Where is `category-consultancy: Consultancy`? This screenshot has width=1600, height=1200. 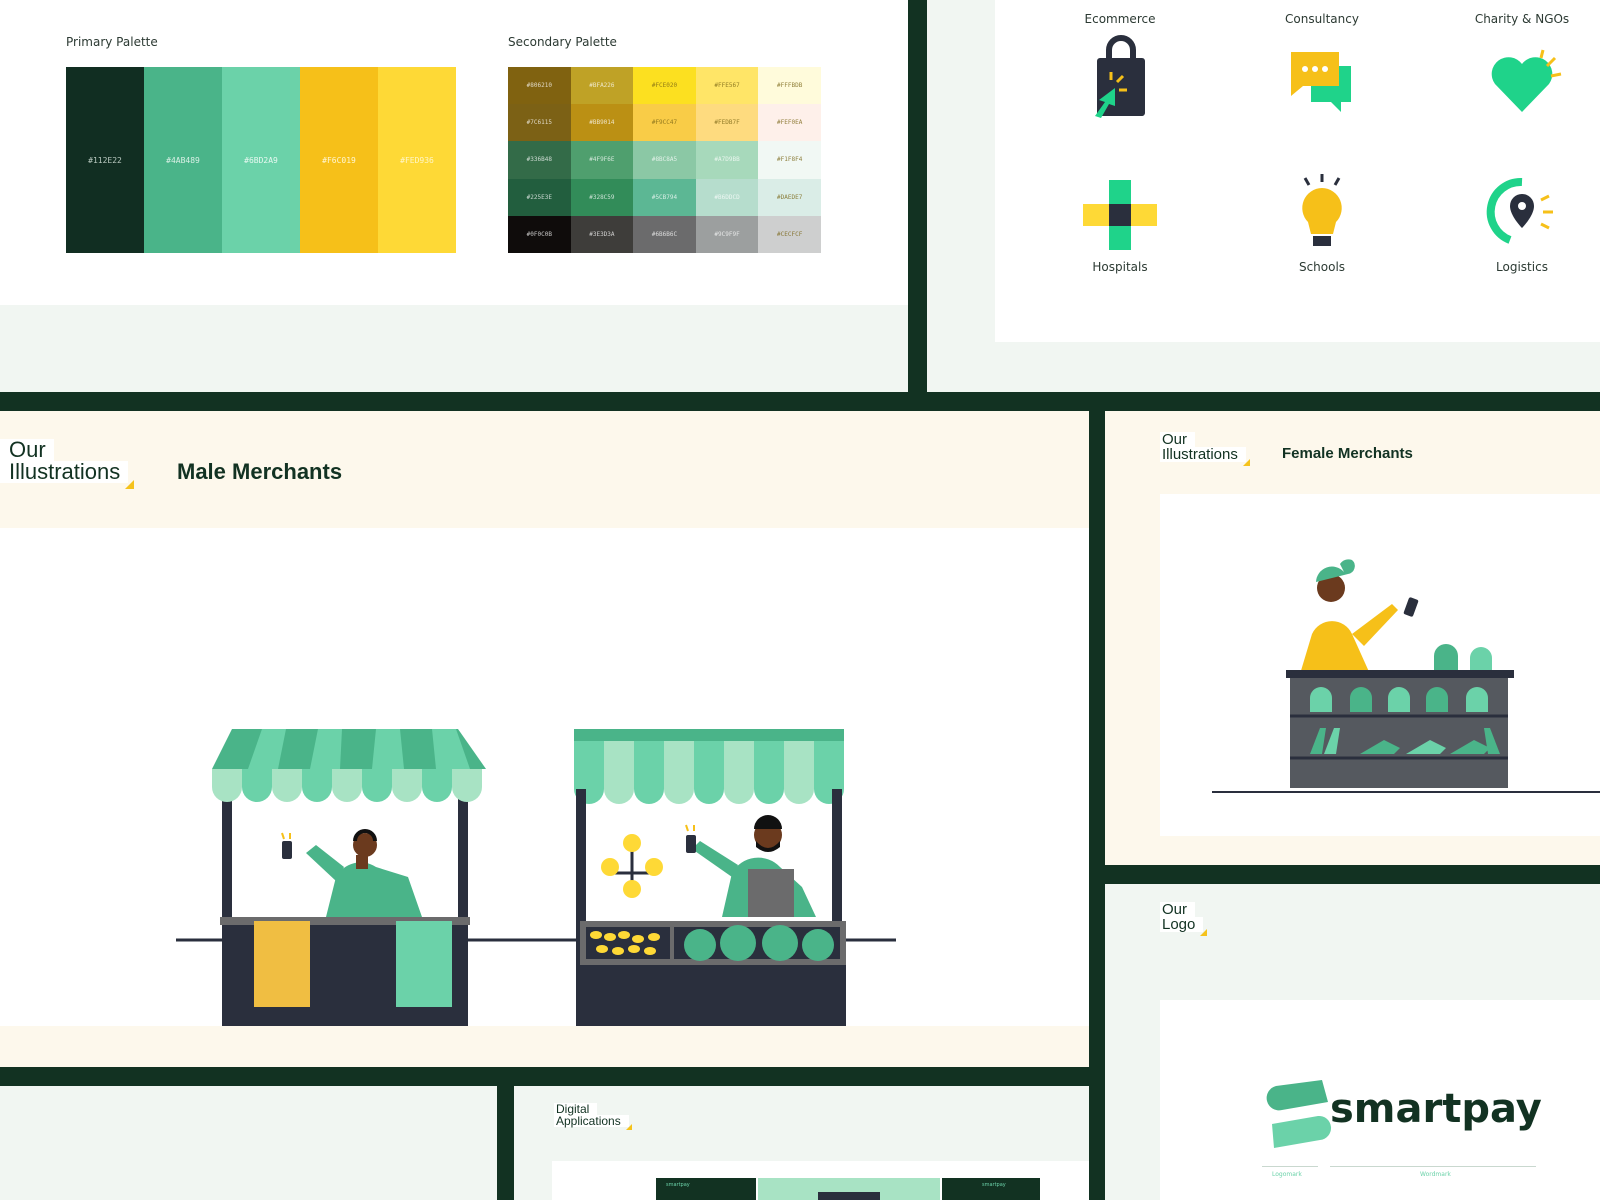 category-consultancy: Consultancy is located at coordinates (1322, 67).